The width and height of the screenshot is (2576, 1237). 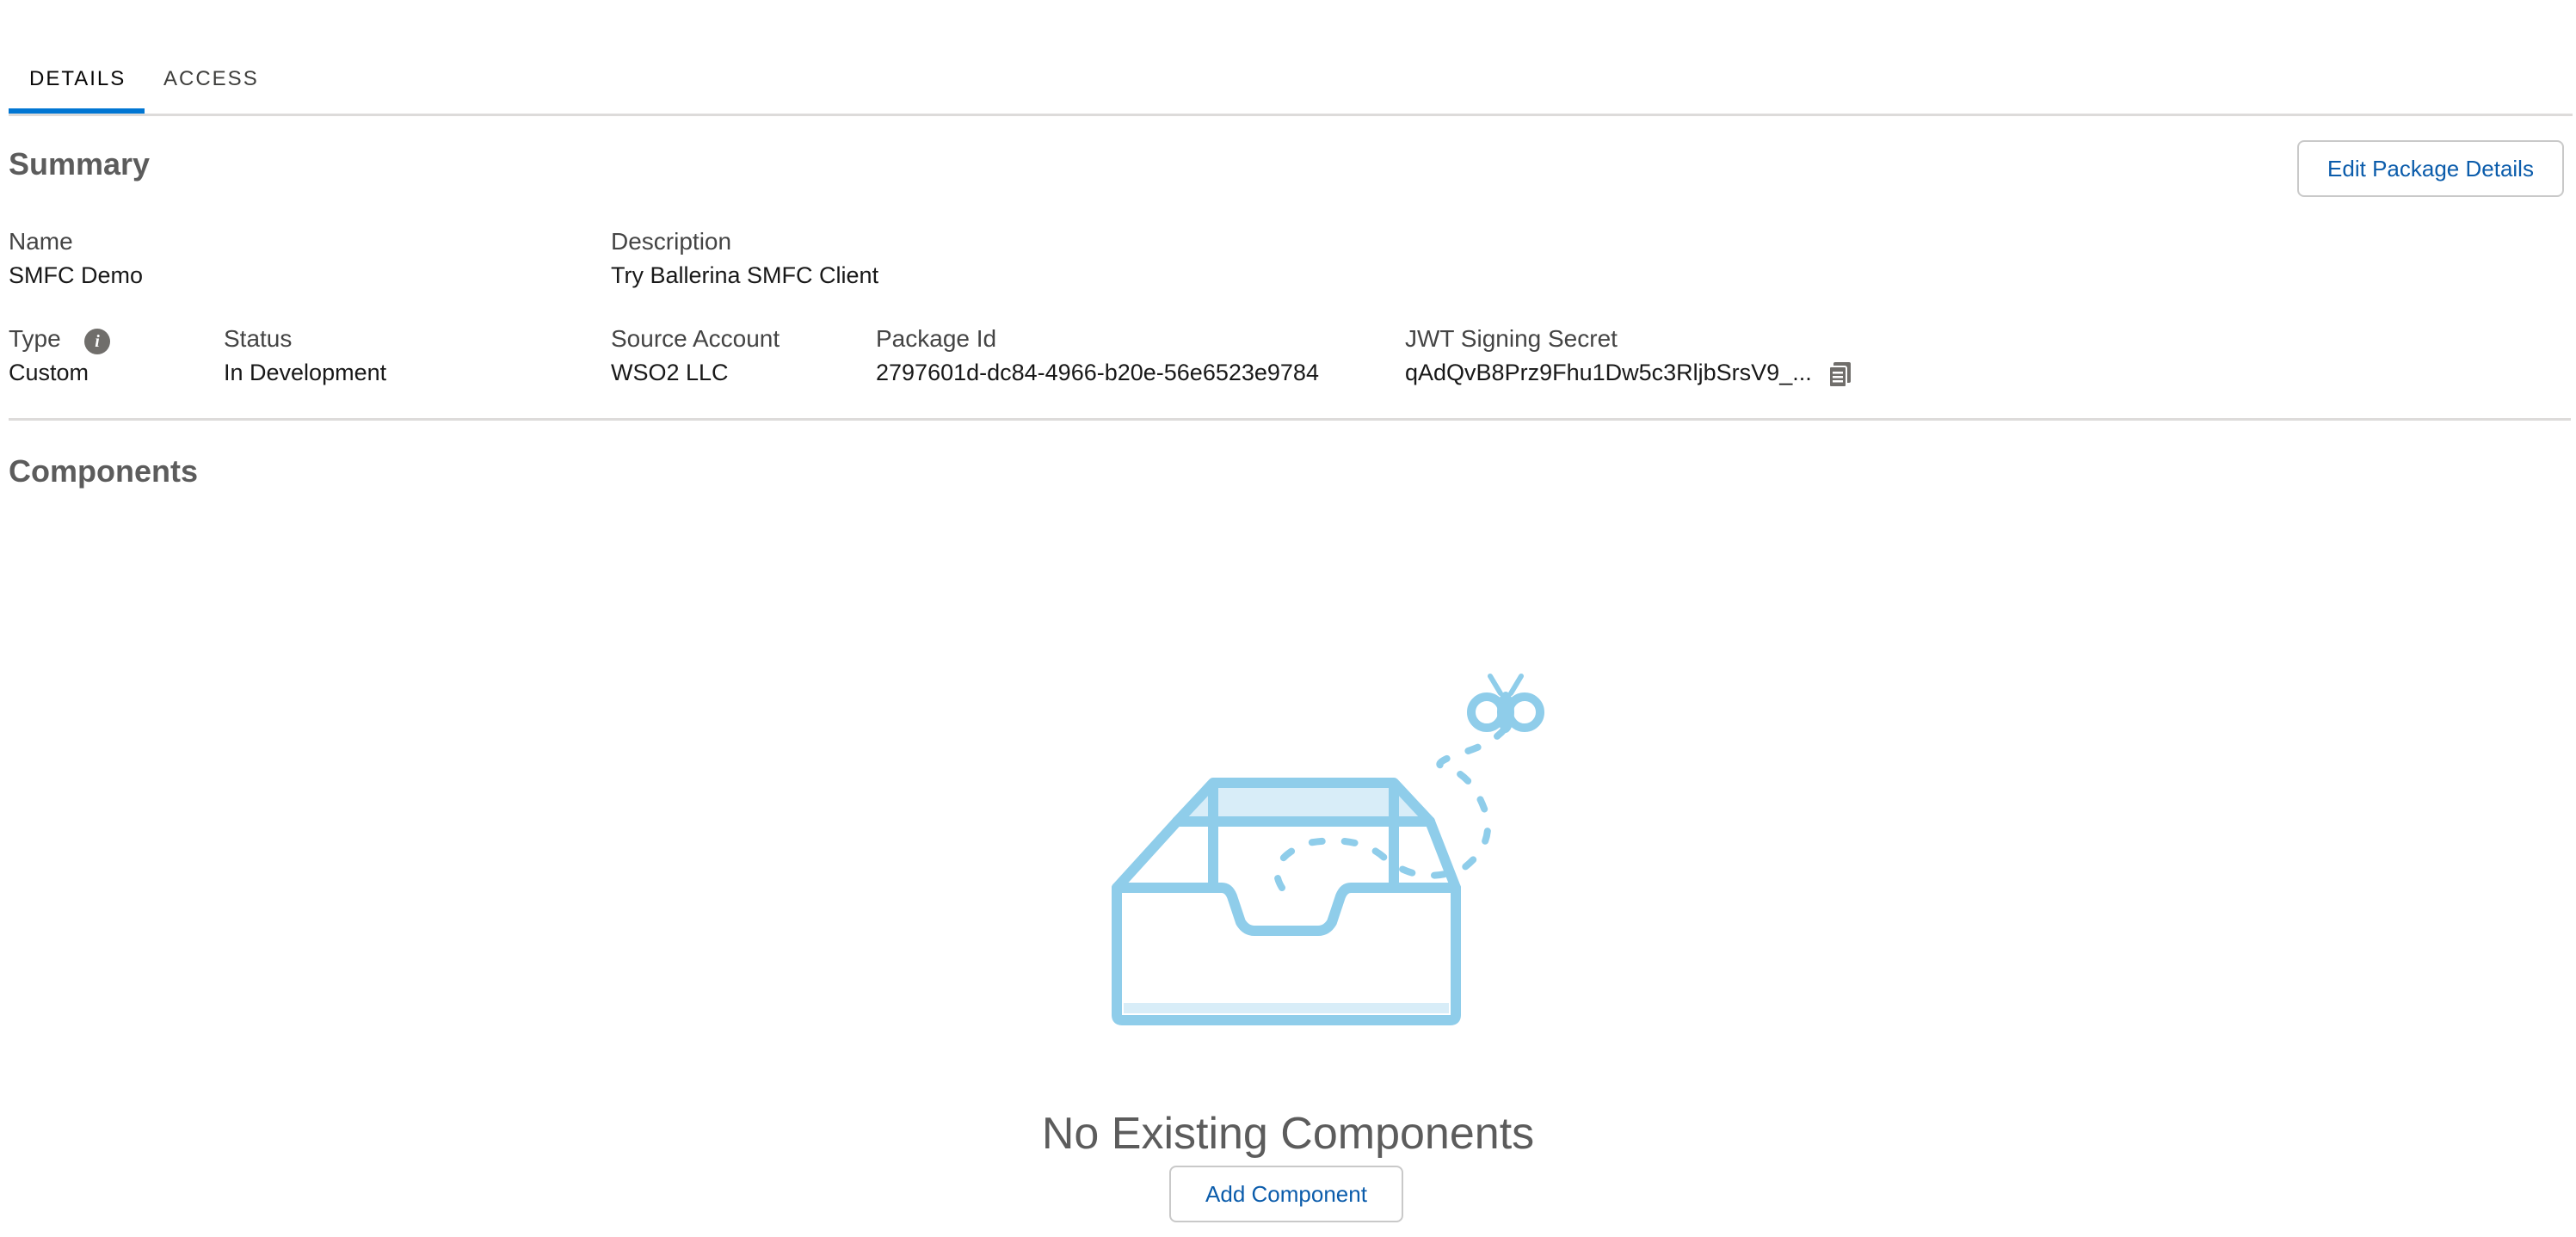 I want to click on name-value: SMFC Demo, so click(x=76, y=275).